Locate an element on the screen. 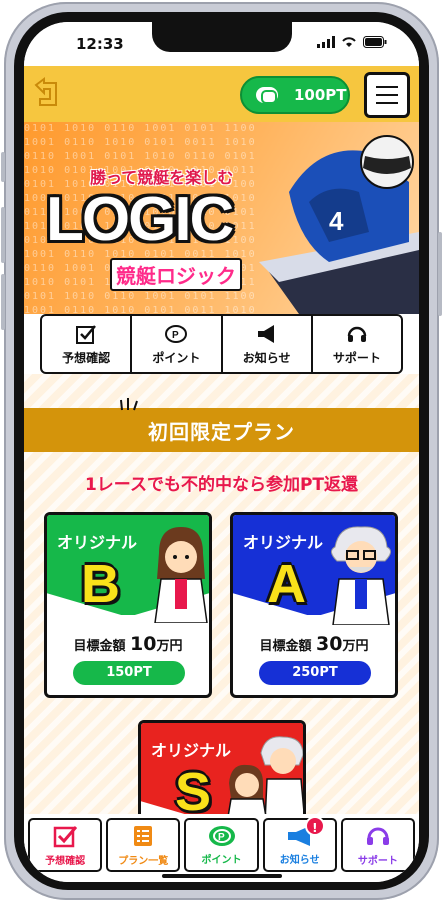 The width and height of the screenshot is (443, 903). logo-subtitle: 競艇ロジック is located at coordinates (176, 274).